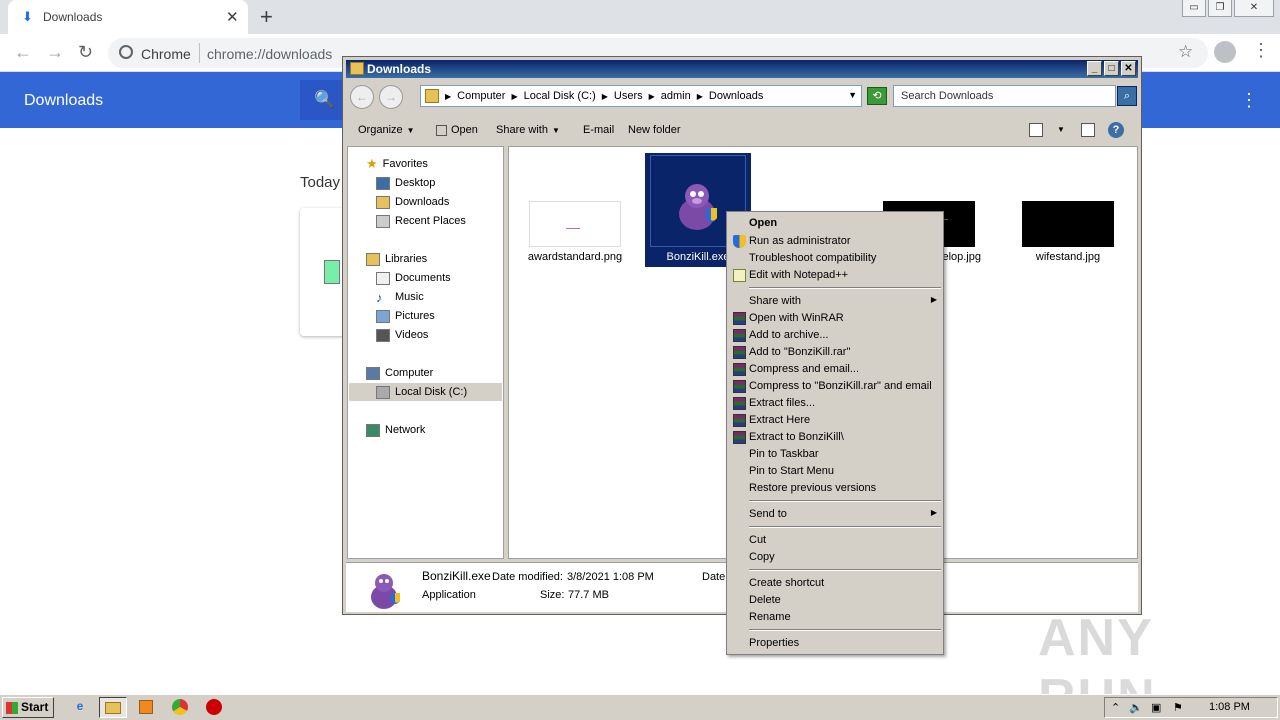 The image size is (1280, 720). What do you see at coordinates (835, 437) in the screenshot?
I see `menu-item-extract-to: Extract to BonziKill\` at bounding box center [835, 437].